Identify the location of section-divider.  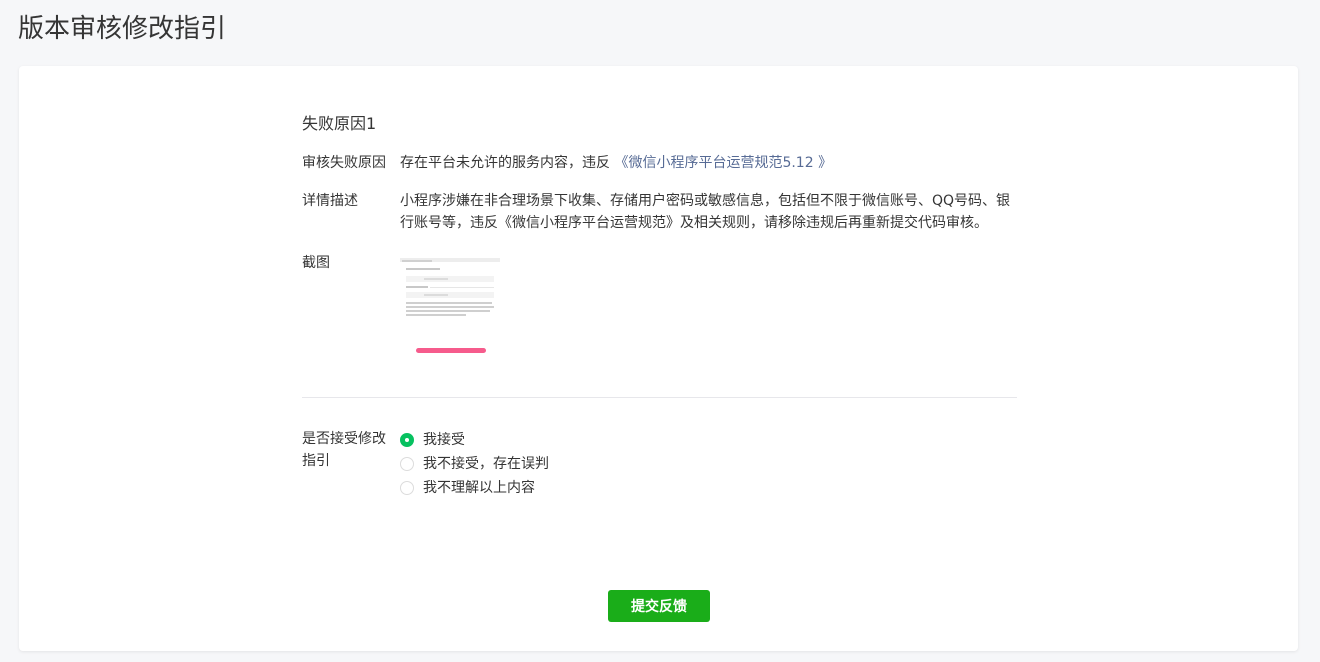
(659, 397).